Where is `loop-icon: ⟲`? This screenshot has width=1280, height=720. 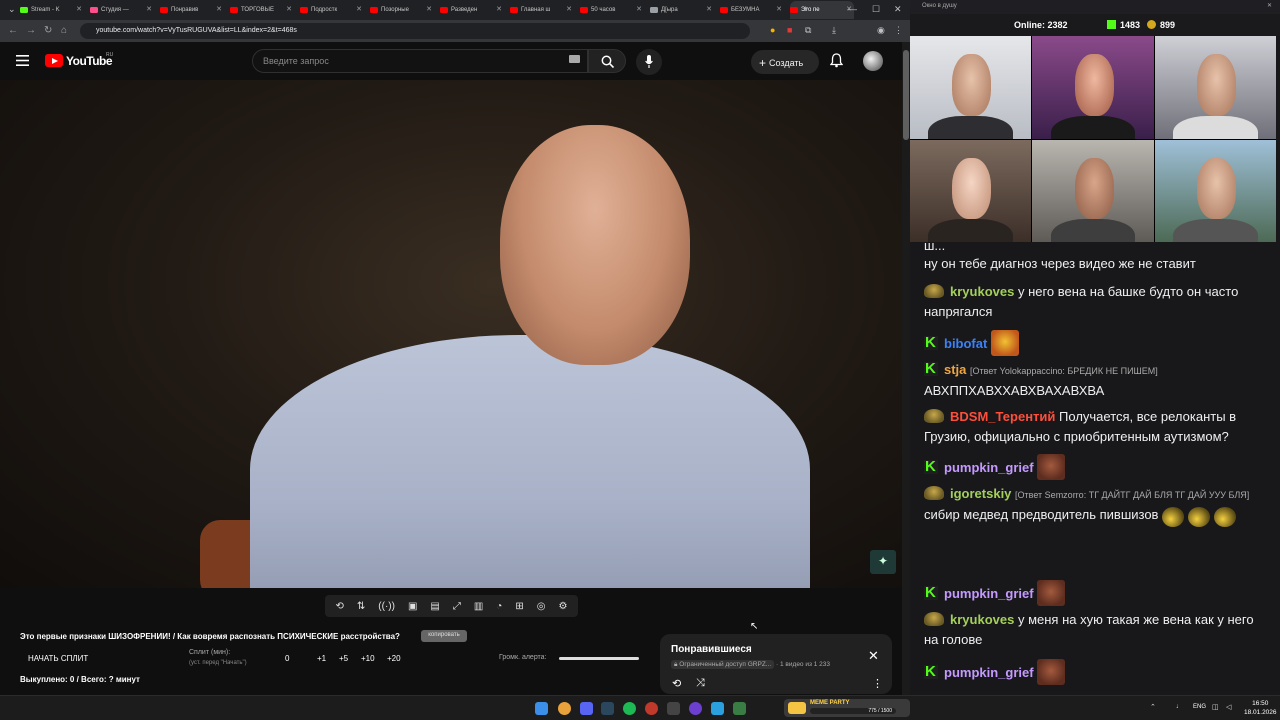 loop-icon: ⟲ is located at coordinates (340, 606).